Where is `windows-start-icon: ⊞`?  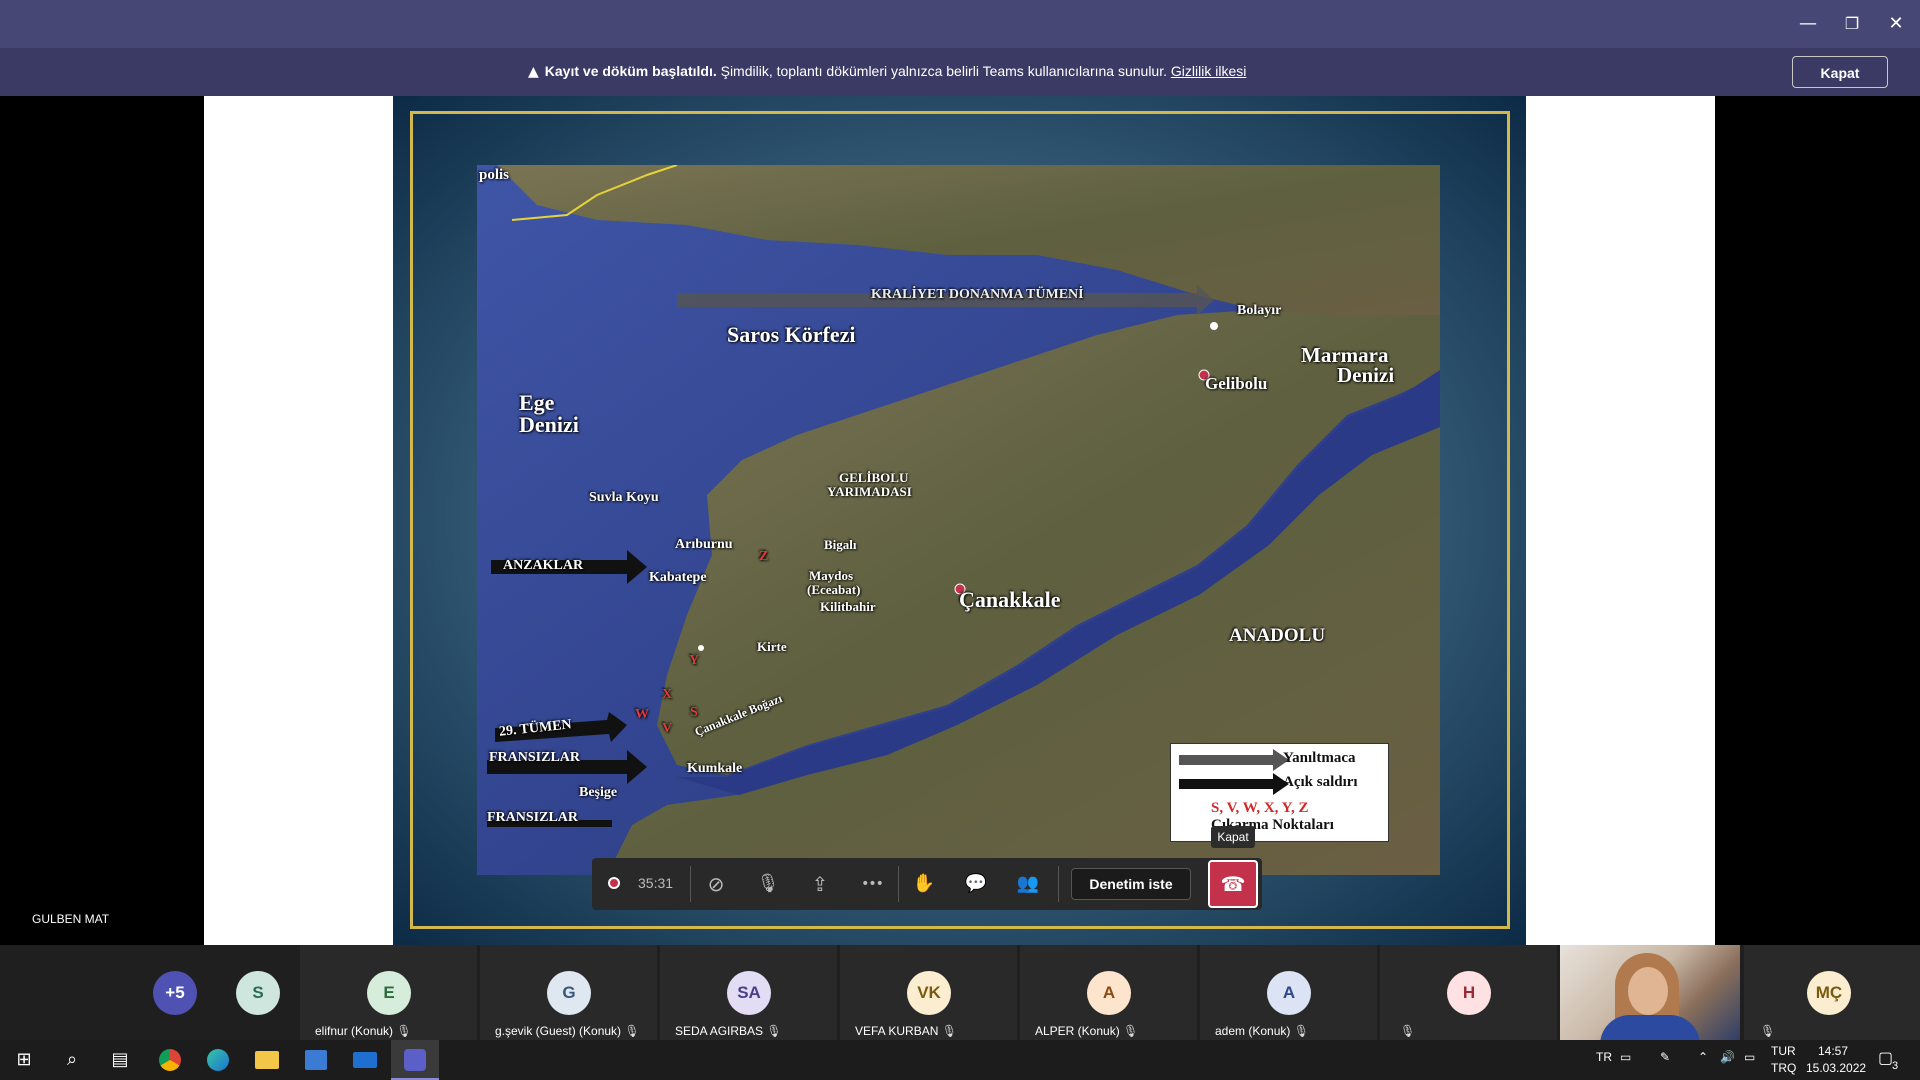
windows-start-icon: ⊞ is located at coordinates (24, 1060).